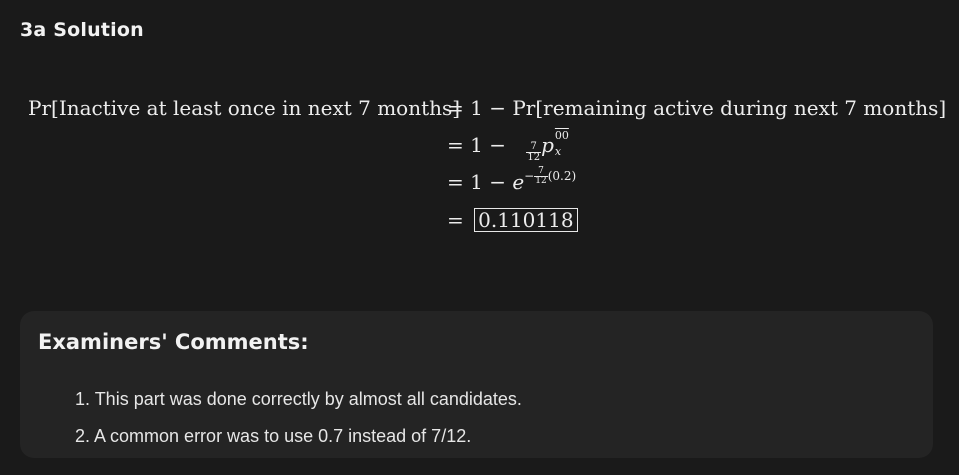 This screenshot has height=475, width=959. Describe the element at coordinates (82, 30) in the screenshot. I see `solution-heading: 3a Solution` at that location.